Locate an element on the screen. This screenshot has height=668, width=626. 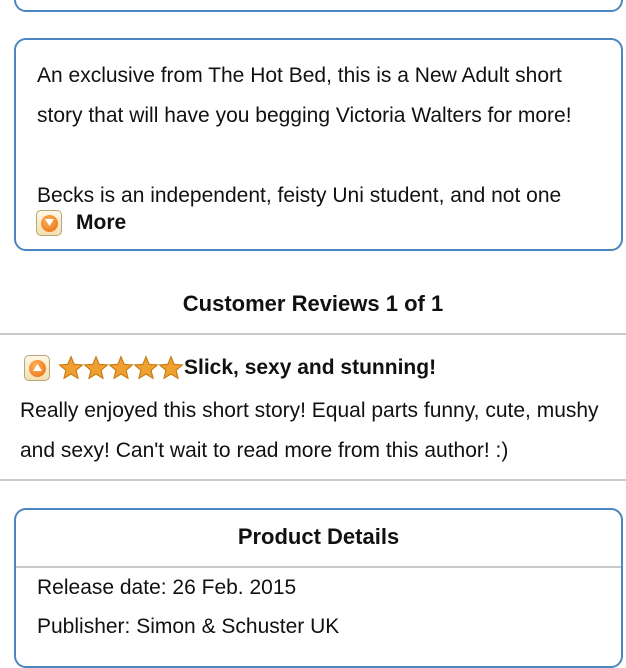
release-date: Release date: 26 Feb. 2015 is located at coordinates (167, 587).